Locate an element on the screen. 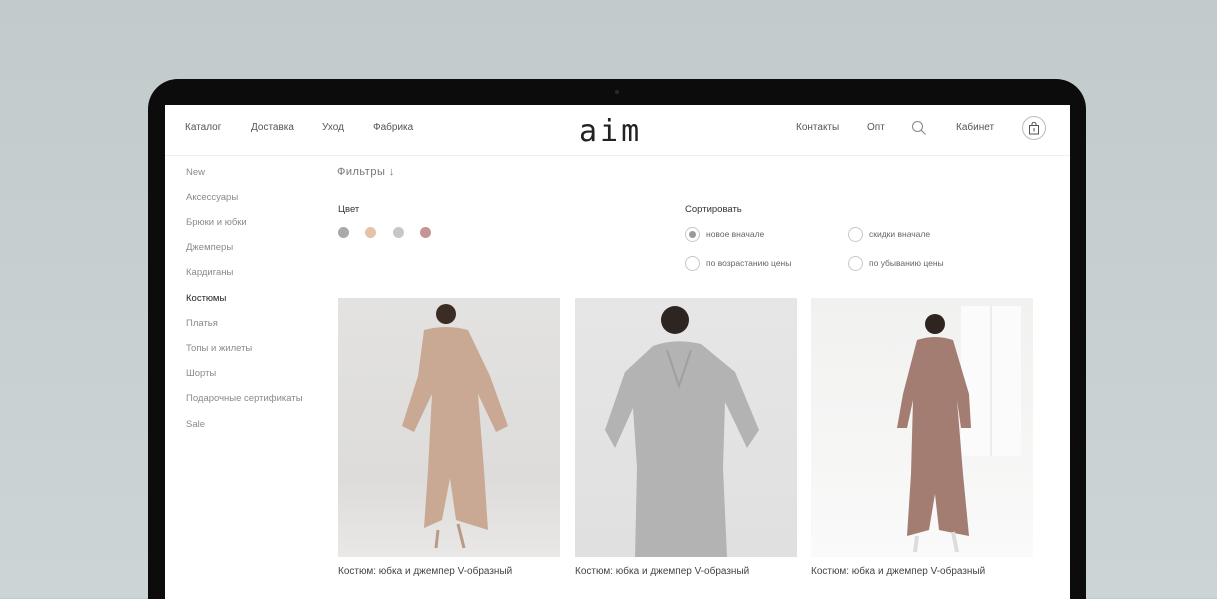  nav-delivery: Доставка is located at coordinates (272, 127).